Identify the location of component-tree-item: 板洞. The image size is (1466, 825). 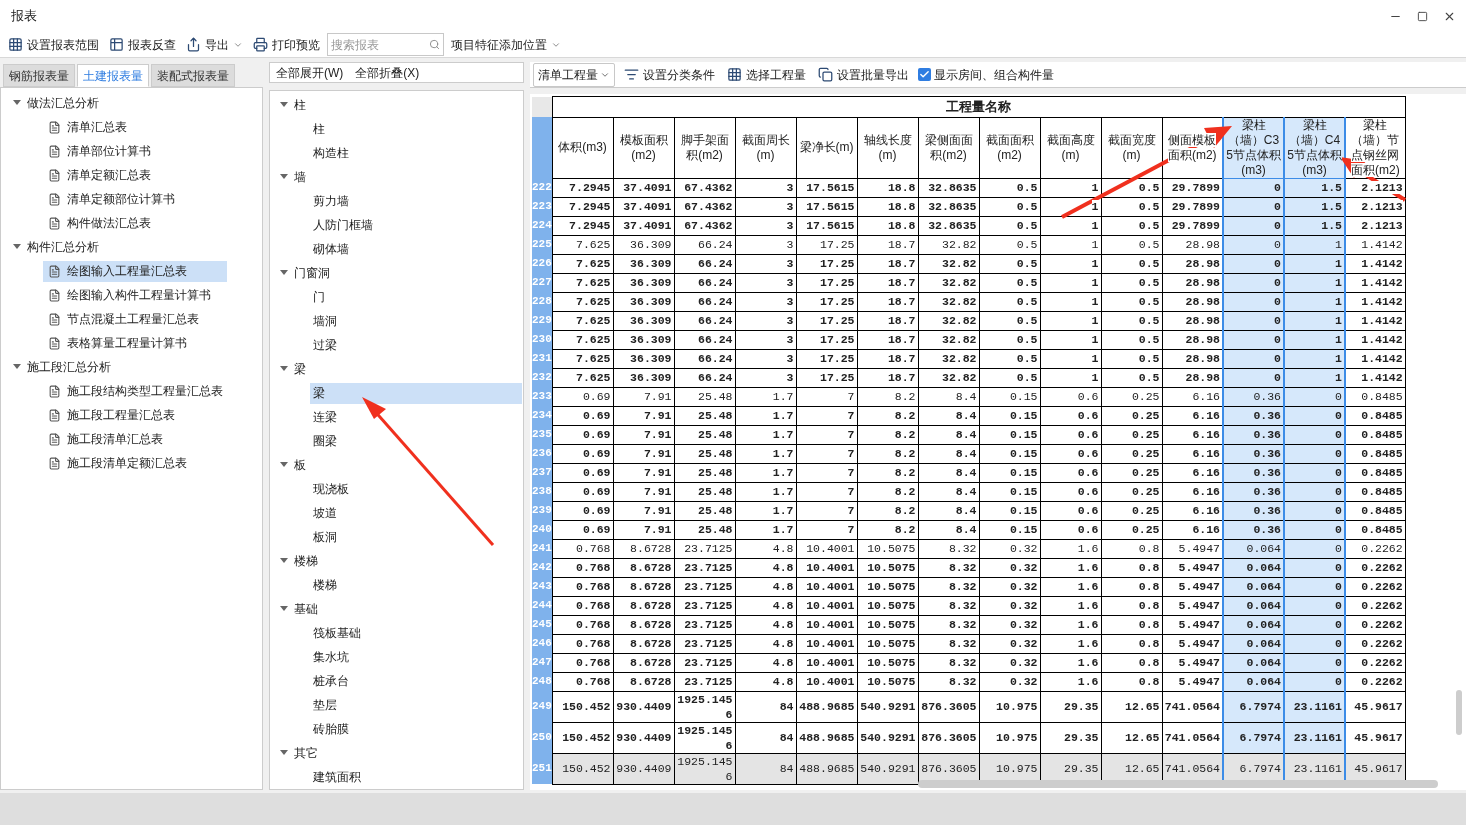
(323, 537).